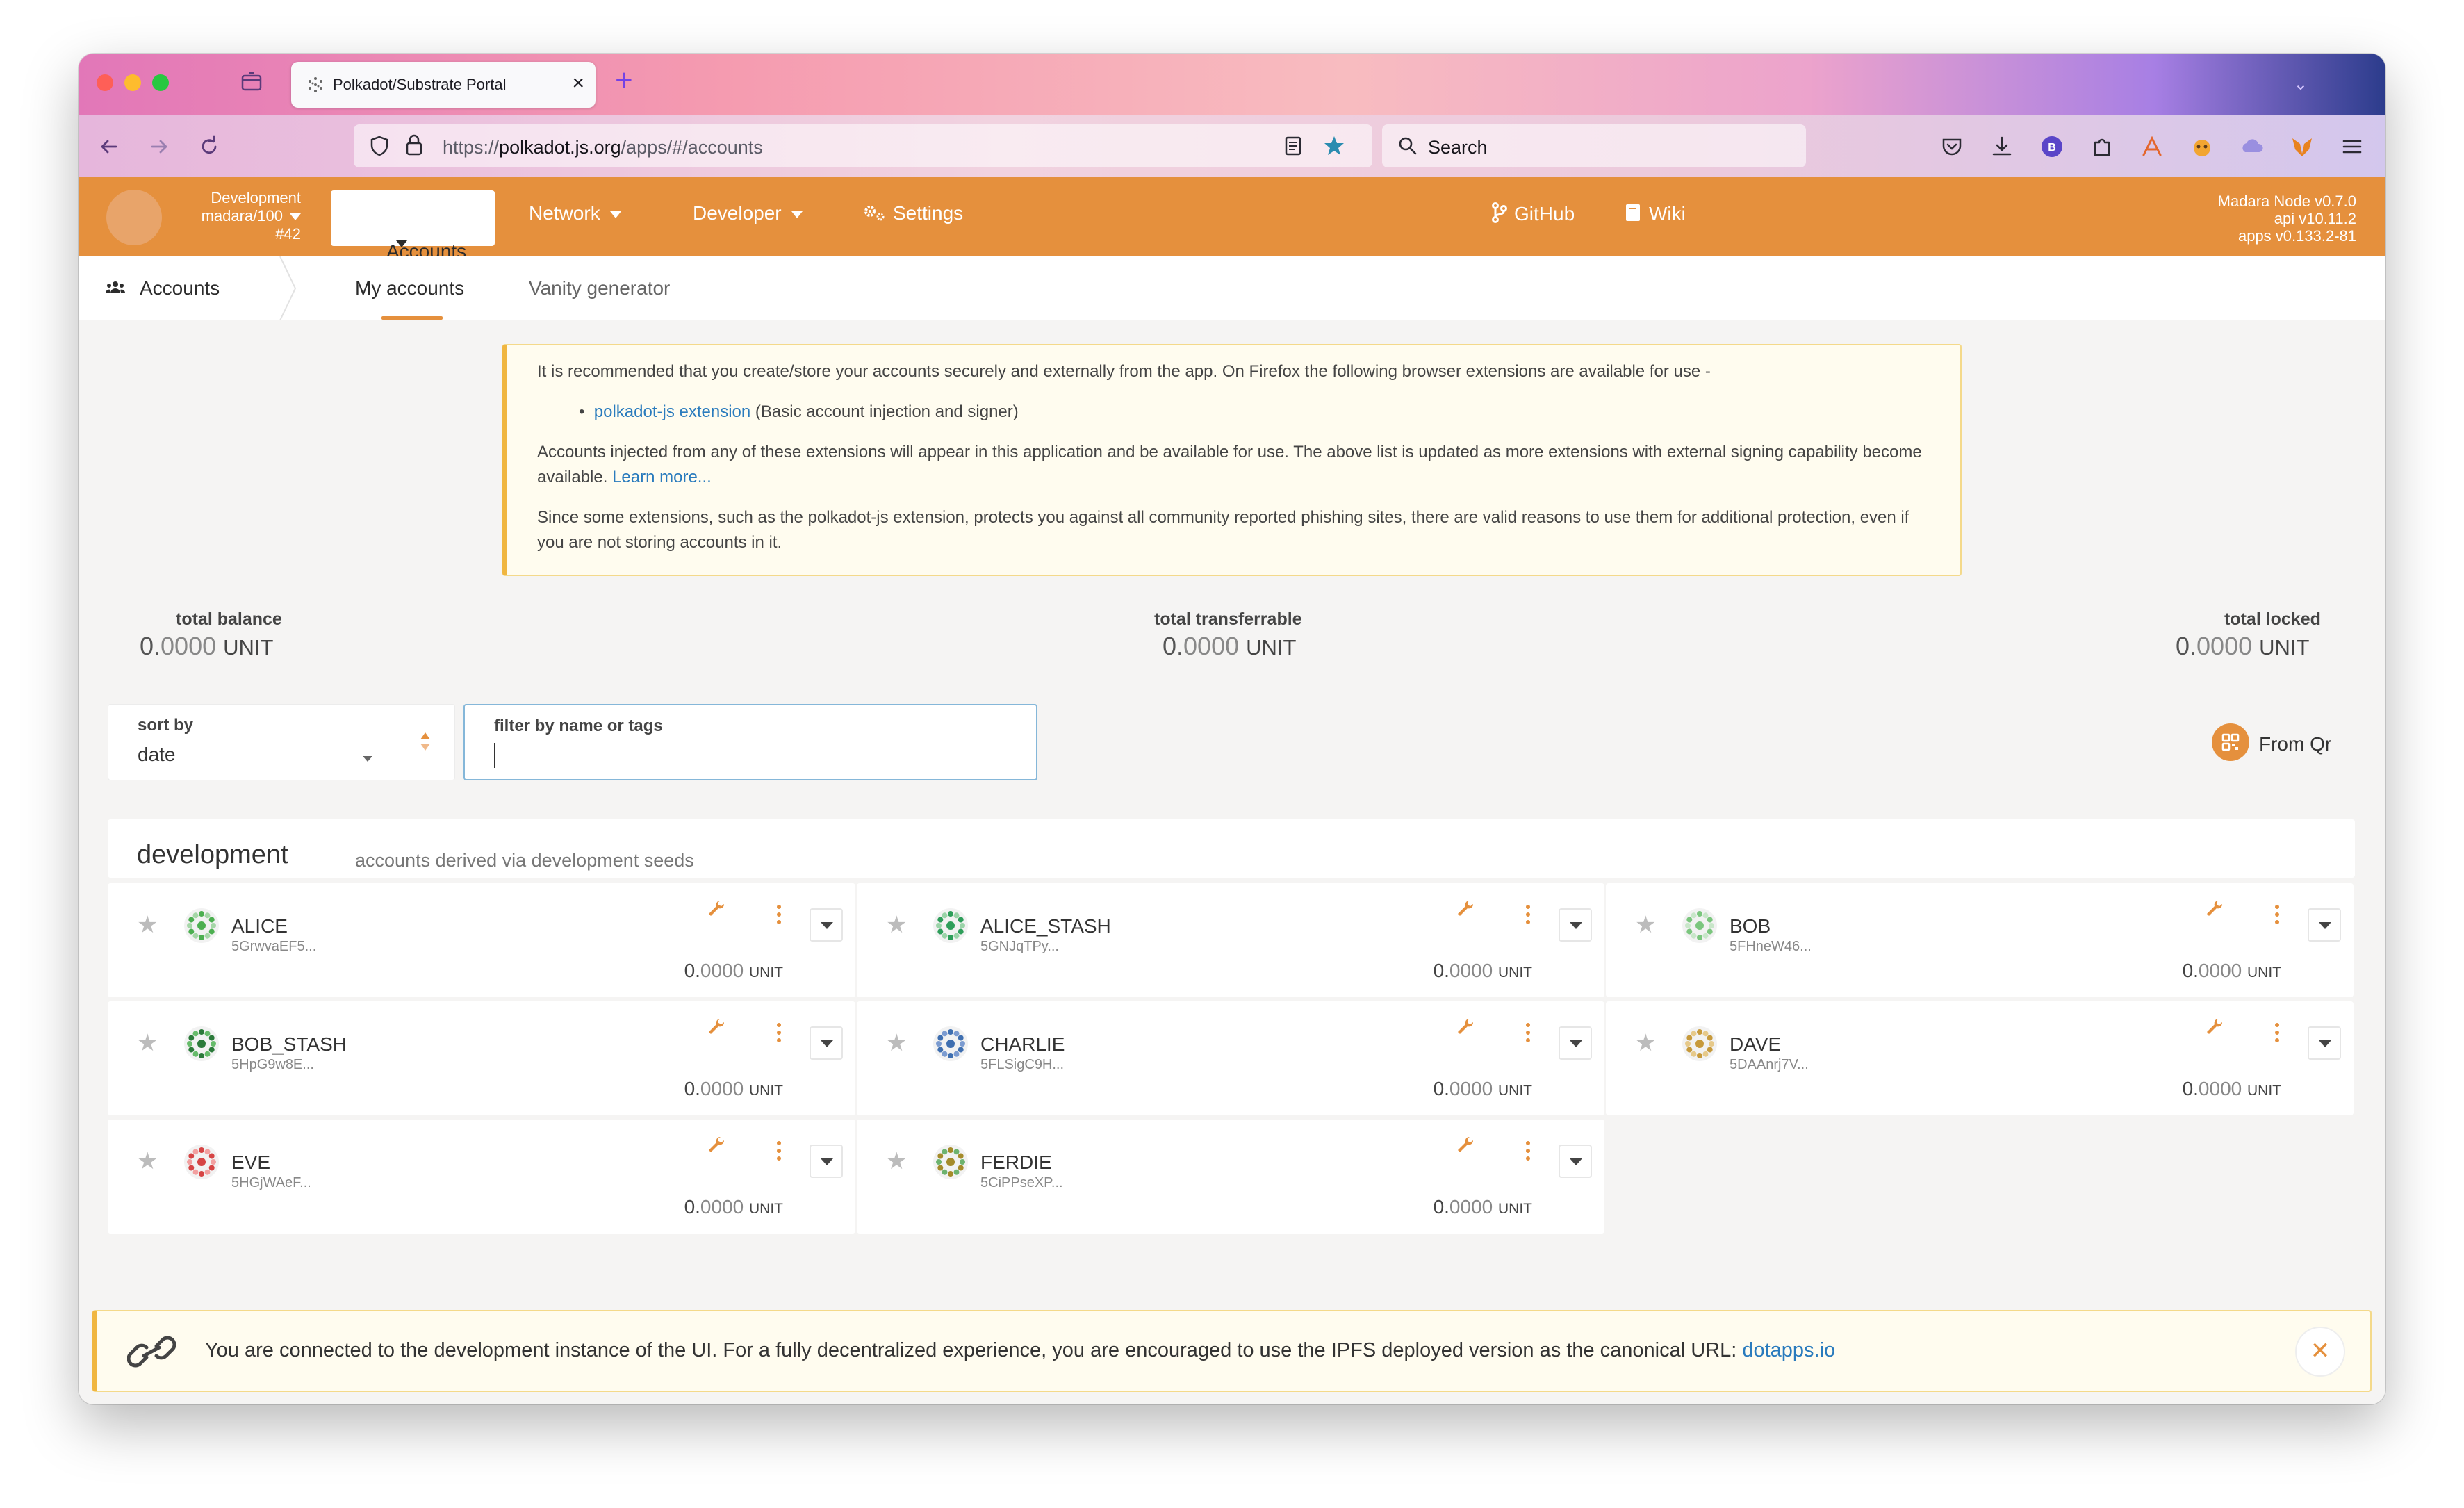  I want to click on code-branch-icon, so click(1499, 212).